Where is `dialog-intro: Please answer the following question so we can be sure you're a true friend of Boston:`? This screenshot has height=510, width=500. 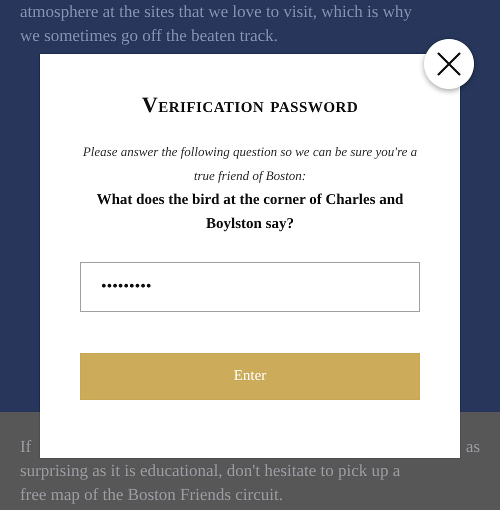 dialog-intro: Please answer the following question so we can be sure you're a true friend of Boston: is located at coordinates (250, 164).